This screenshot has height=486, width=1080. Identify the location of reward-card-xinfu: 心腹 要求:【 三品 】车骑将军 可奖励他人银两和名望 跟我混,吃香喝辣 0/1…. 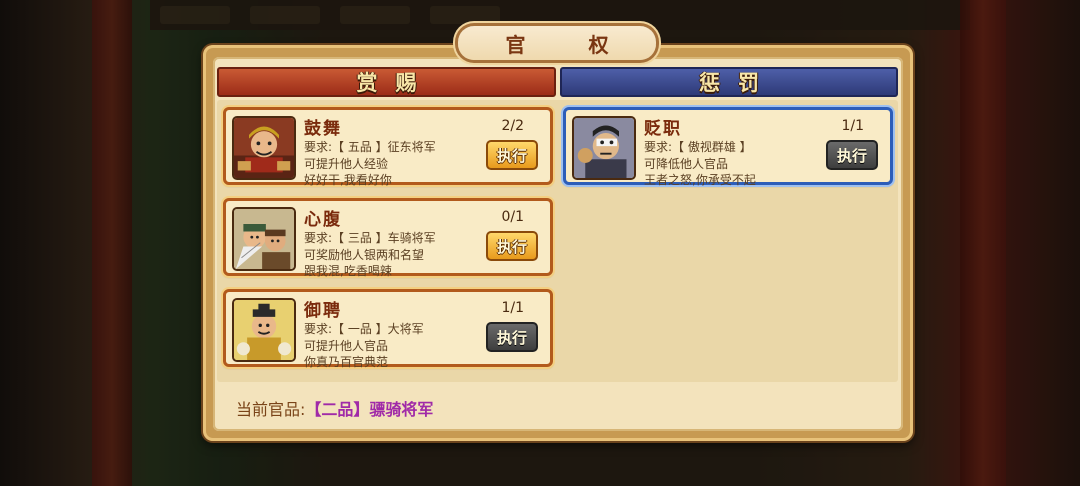
(388, 238).